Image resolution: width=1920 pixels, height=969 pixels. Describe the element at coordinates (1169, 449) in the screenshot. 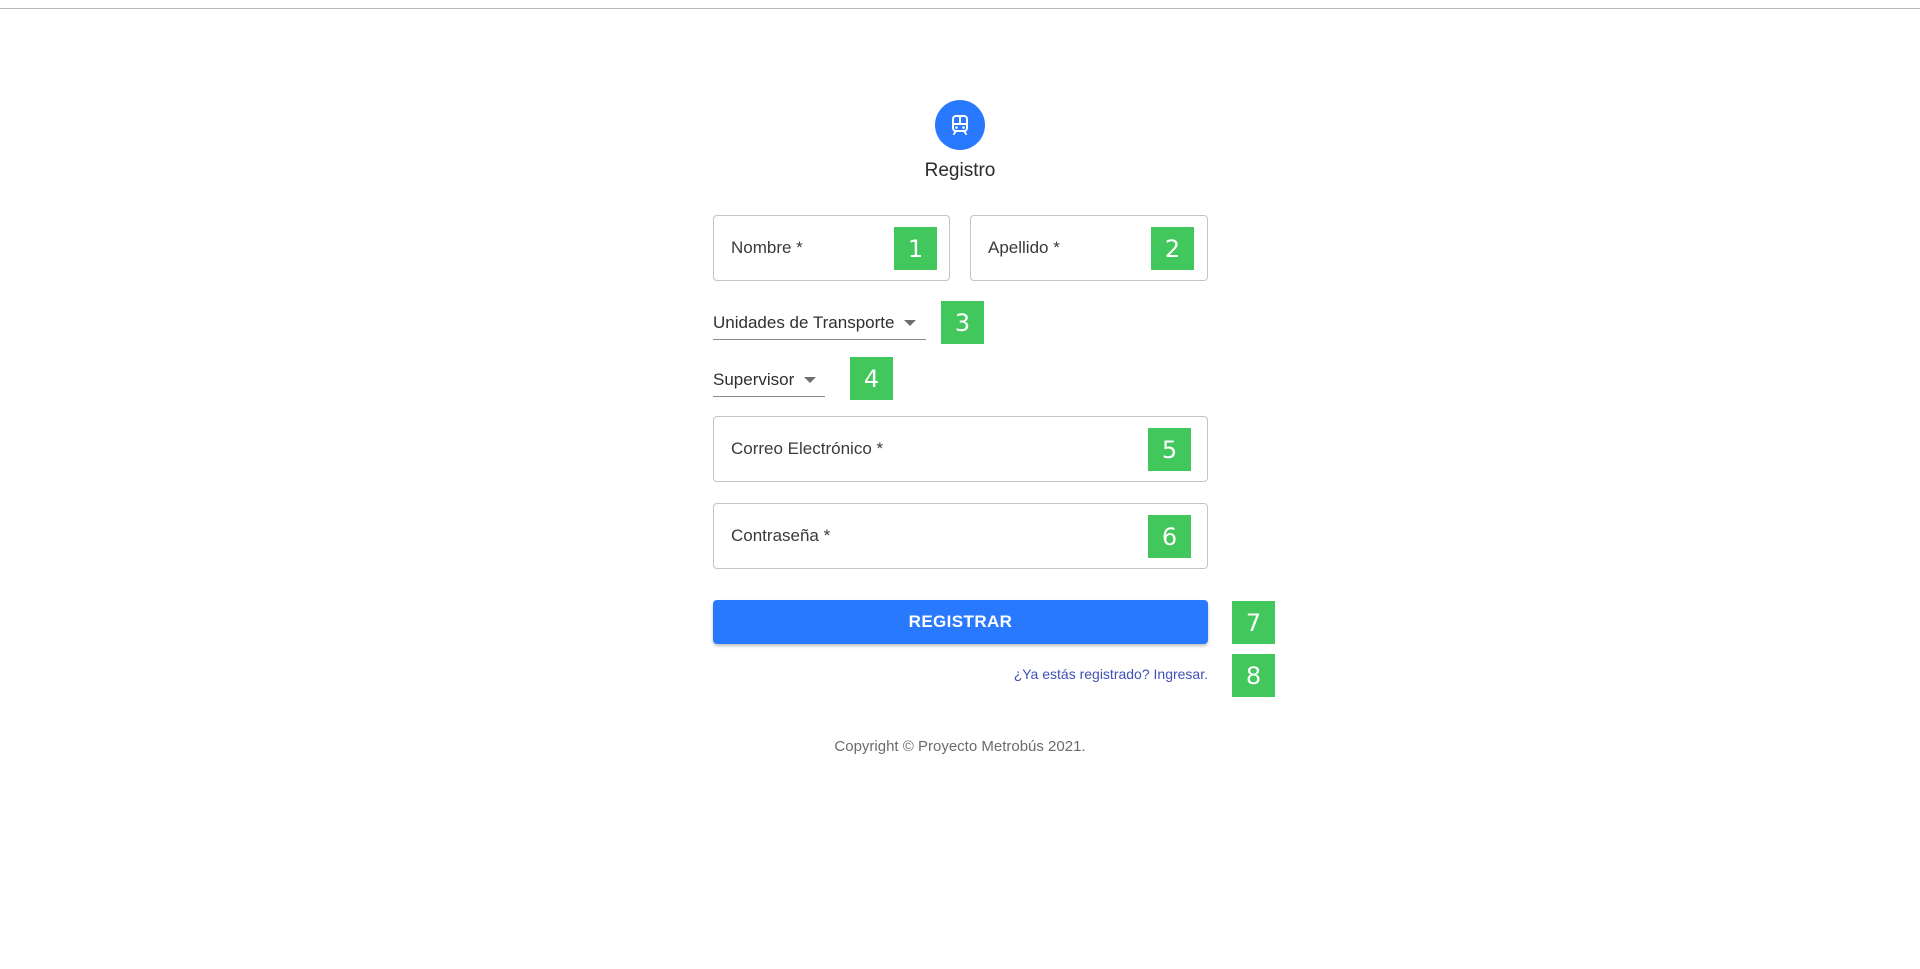

I see `marker-badge-5: 5` at that location.